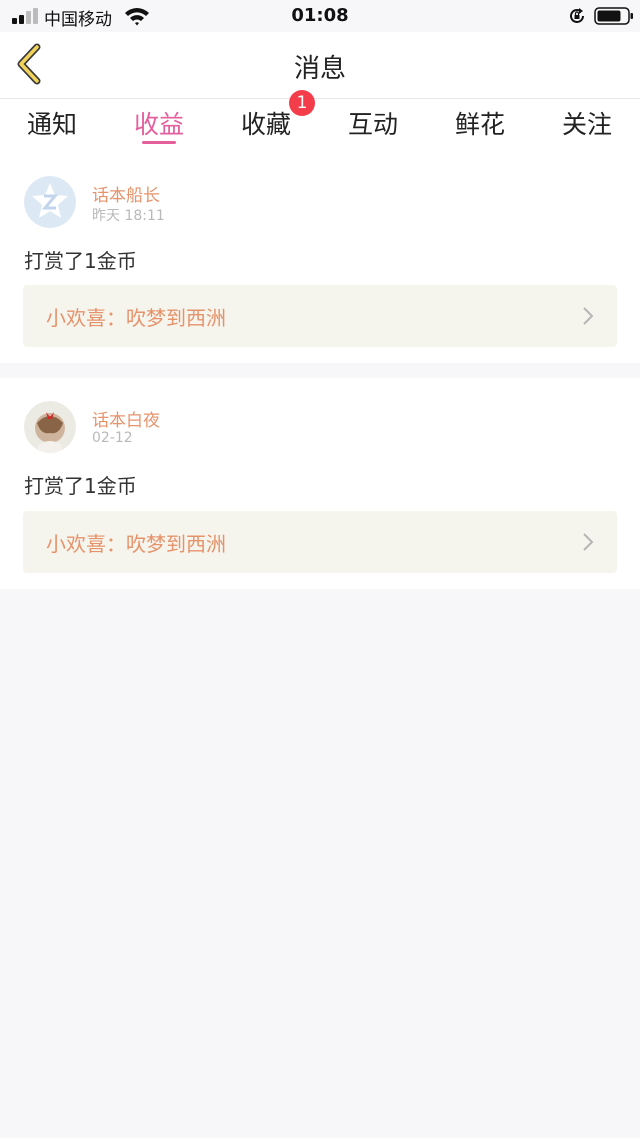 The height and width of the screenshot is (1138, 640). I want to click on tab-bar: 通知 收益 收藏 互动 鲜花 关注, so click(320, 125).